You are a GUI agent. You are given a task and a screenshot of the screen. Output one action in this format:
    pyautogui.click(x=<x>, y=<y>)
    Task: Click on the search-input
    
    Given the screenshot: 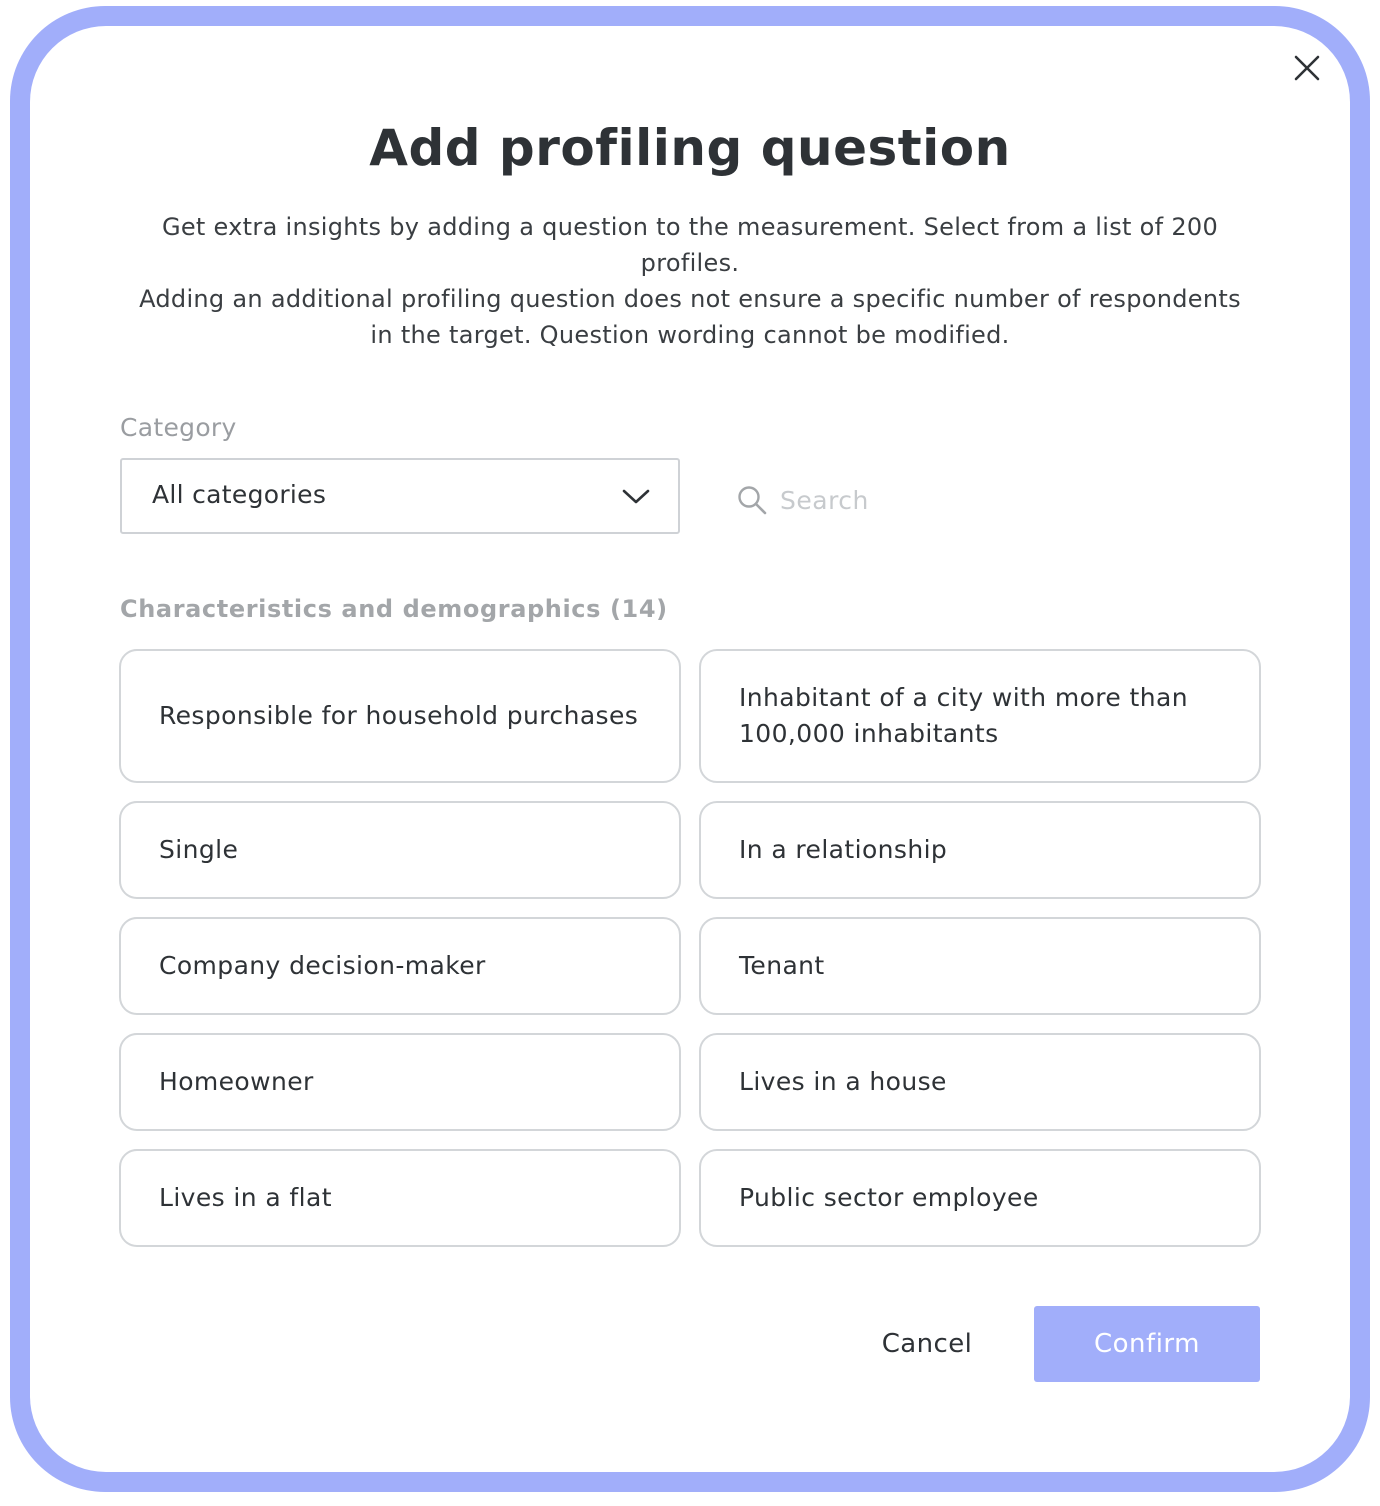 What is the action you would take?
    pyautogui.click(x=1010, y=500)
    